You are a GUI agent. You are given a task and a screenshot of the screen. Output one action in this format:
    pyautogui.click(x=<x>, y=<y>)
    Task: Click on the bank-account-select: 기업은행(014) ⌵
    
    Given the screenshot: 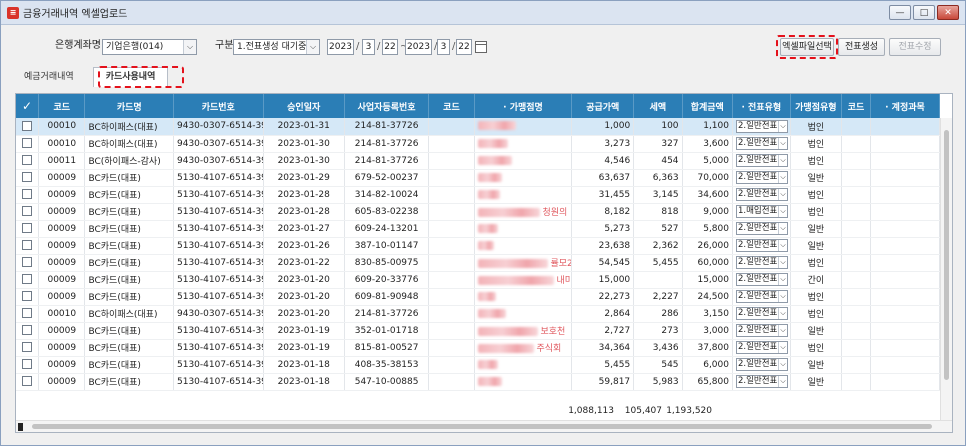 What is the action you would take?
    pyautogui.click(x=149, y=47)
    